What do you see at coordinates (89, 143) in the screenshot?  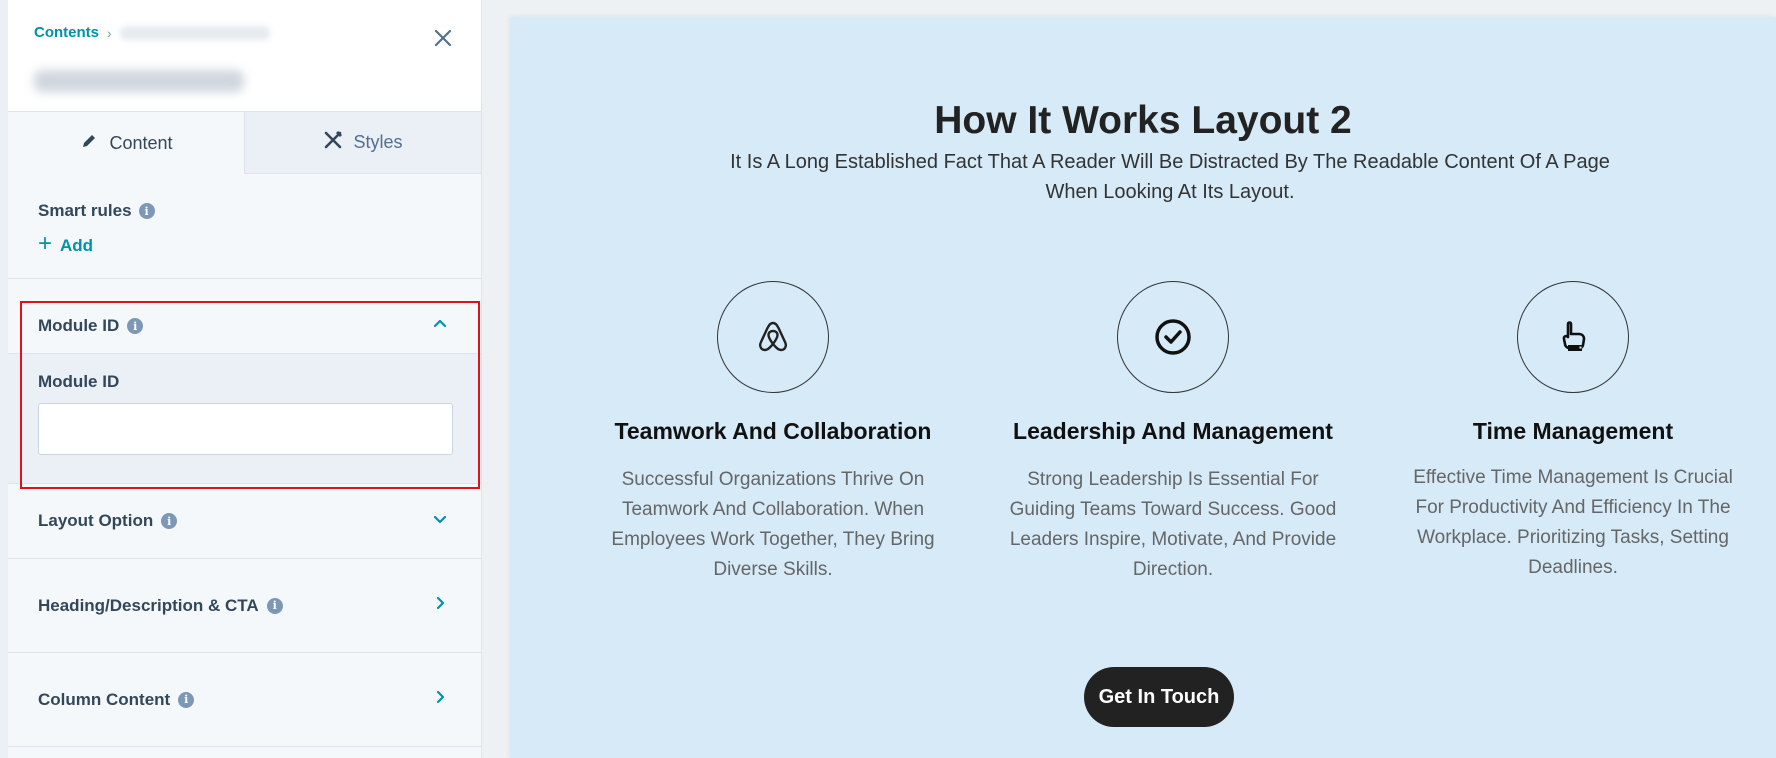 I see `pencil-icon` at bounding box center [89, 143].